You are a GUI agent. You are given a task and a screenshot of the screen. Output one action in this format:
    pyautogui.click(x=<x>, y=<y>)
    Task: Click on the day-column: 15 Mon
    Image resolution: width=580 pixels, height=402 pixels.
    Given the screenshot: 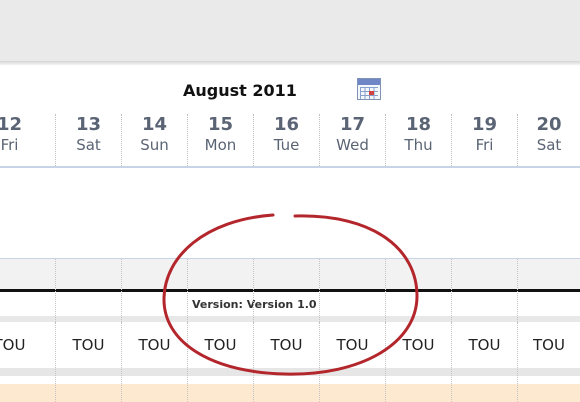 What is the action you would take?
    pyautogui.click(x=220, y=140)
    